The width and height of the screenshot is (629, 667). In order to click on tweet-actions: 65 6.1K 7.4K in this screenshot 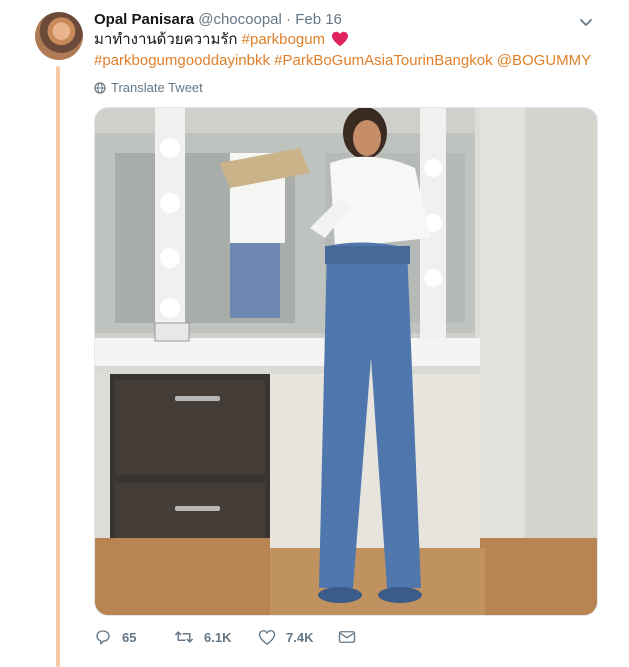, I will do `click(225, 637)`.